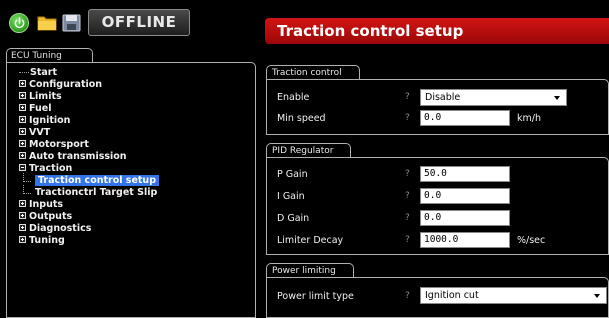  I want to click on tree-item-auto-transmission: Auto transmission, so click(89, 157).